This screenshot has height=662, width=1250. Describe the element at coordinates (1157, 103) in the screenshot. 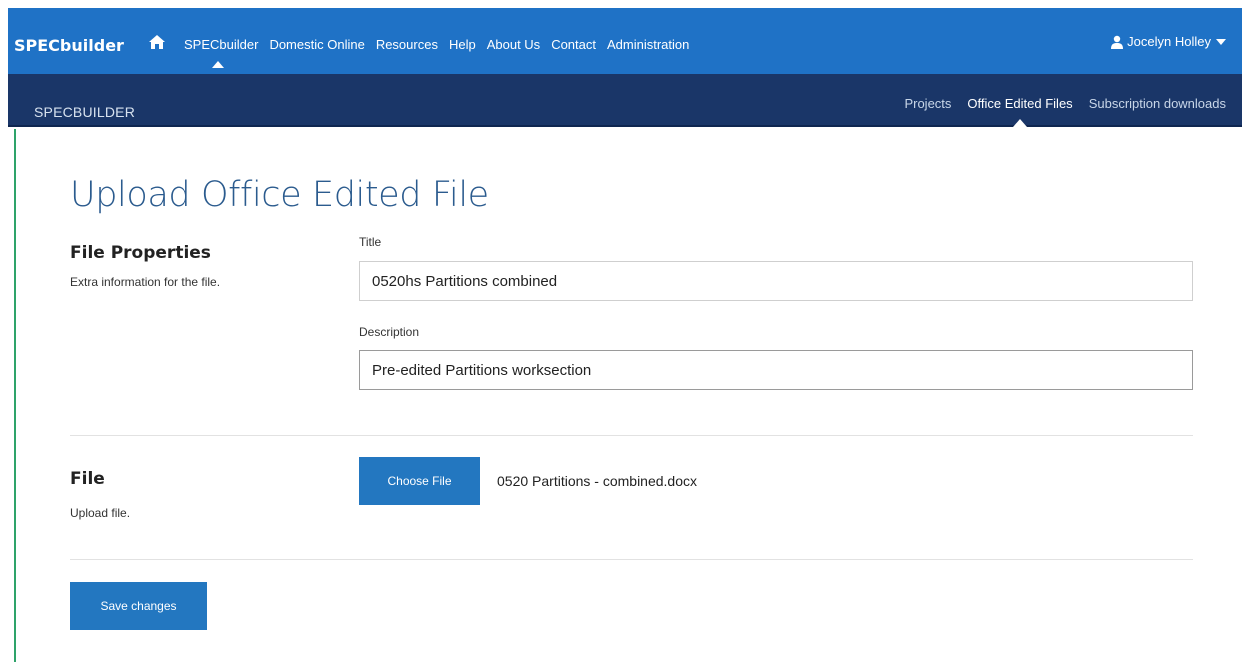

I see `subnav-item-subscription-downloads: Subscription downloads` at that location.